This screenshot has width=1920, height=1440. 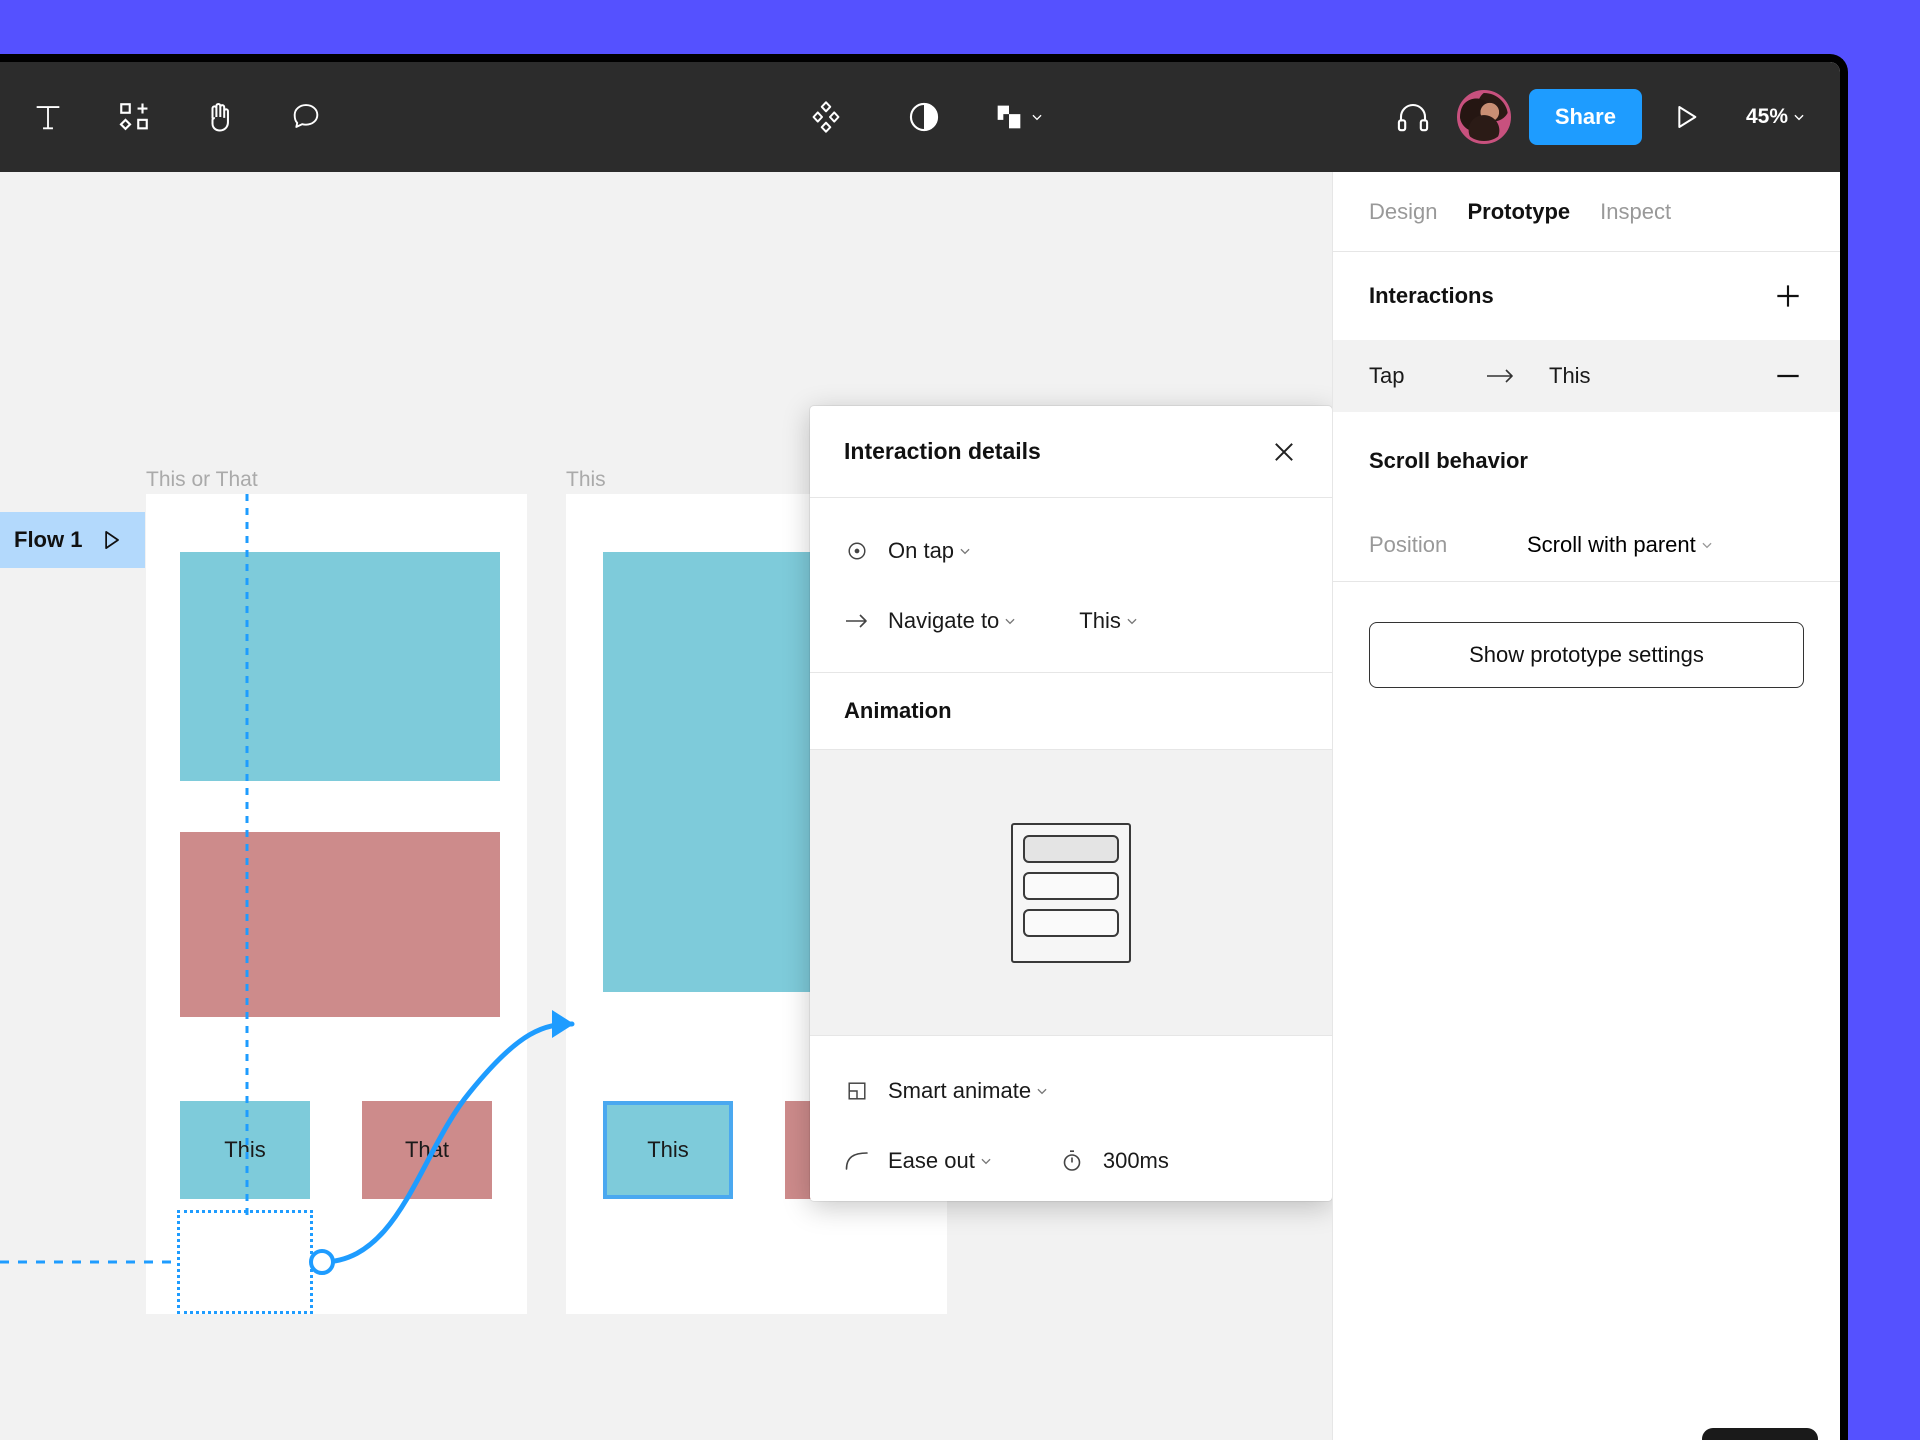 I want to click on position-row: Position Scroll with parent, so click(x=1586, y=545).